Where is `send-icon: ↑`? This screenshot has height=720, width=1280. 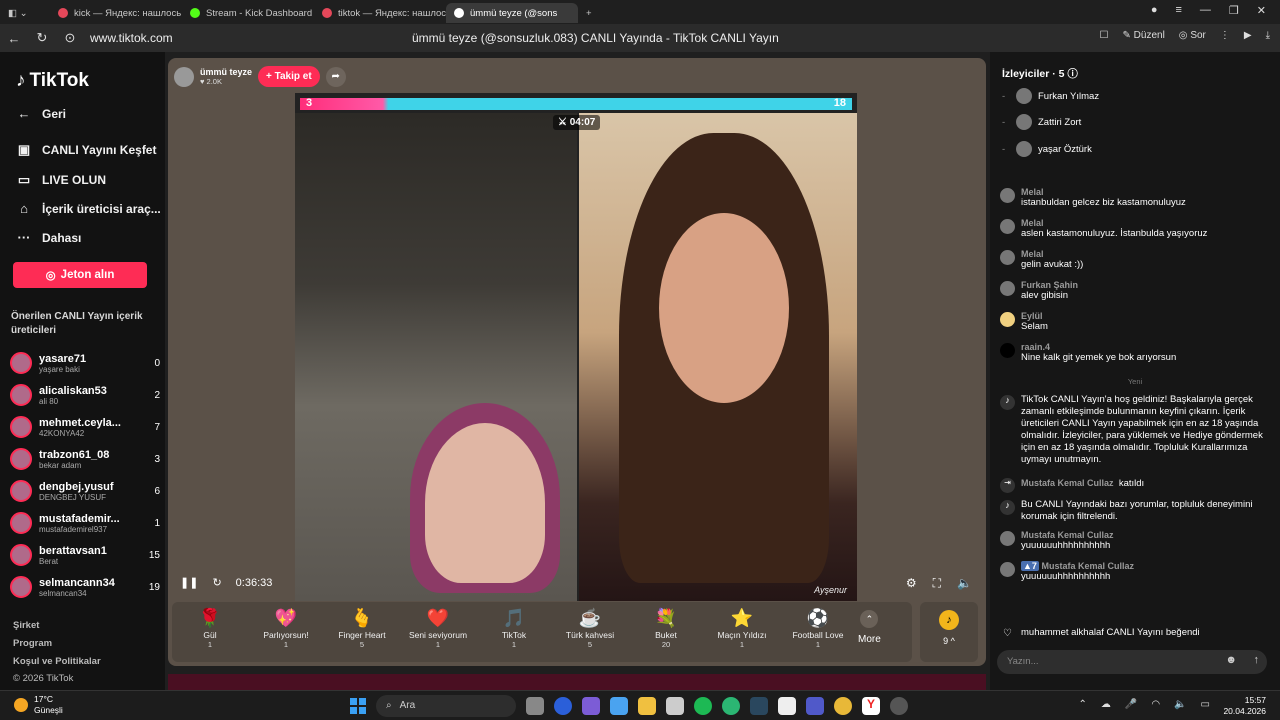
send-icon: ↑ is located at coordinates (1257, 660).